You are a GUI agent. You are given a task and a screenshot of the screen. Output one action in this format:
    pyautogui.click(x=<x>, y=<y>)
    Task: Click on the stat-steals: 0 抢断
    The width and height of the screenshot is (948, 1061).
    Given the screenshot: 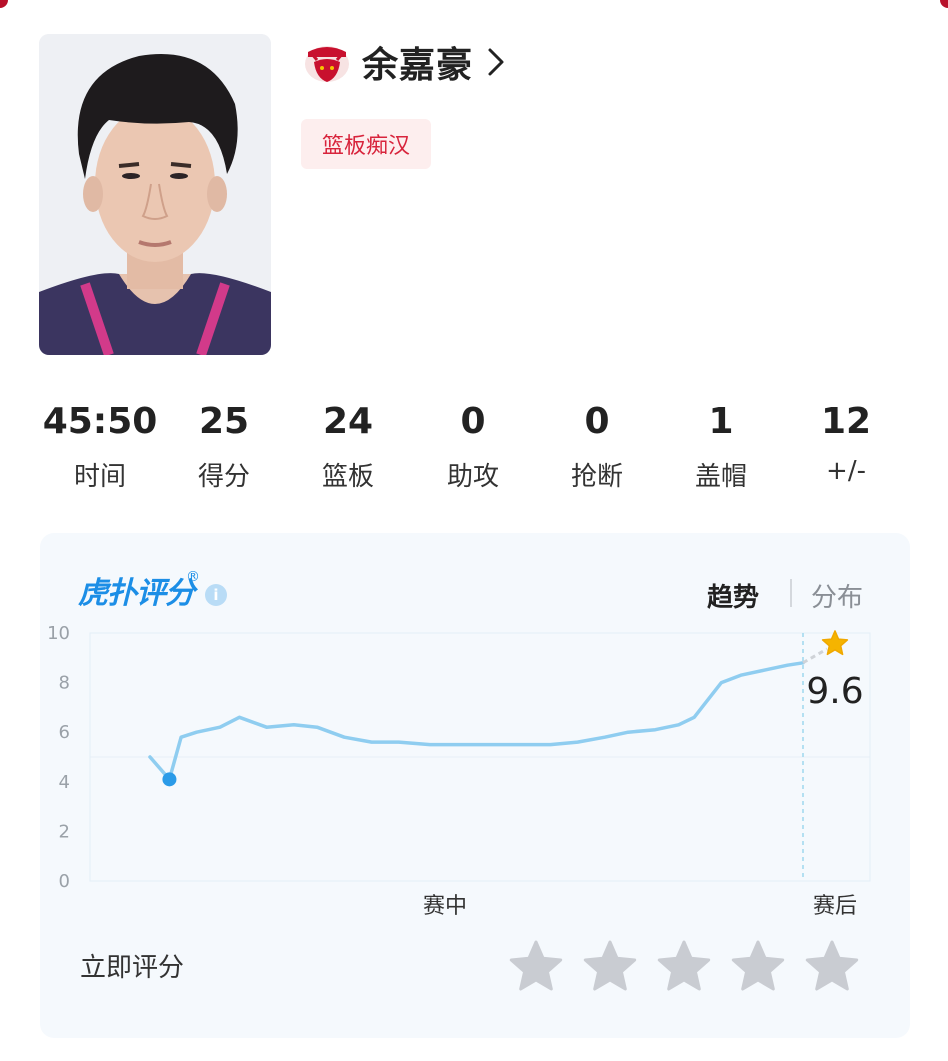 What is the action you would take?
    pyautogui.click(x=597, y=444)
    